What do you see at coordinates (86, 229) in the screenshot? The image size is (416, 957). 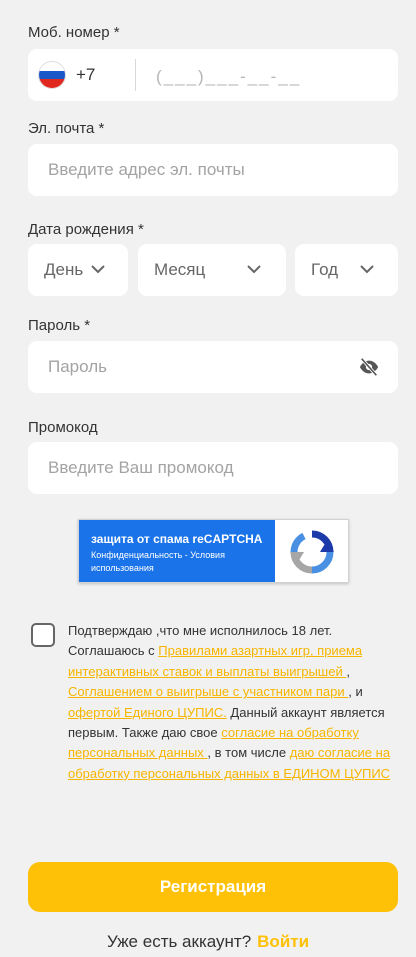 I see `birthdate-label: Дата рождения *` at bounding box center [86, 229].